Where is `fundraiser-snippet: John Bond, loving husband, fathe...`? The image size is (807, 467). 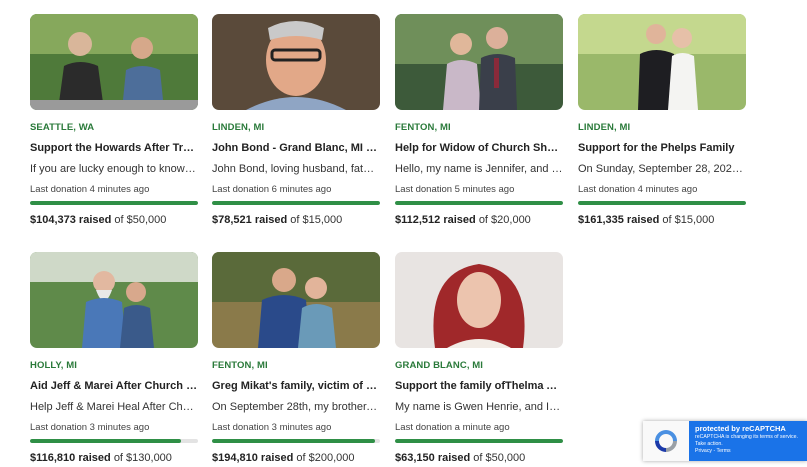 fundraiser-snippet: John Bond, loving husband, fathe... is located at coordinates (296, 169).